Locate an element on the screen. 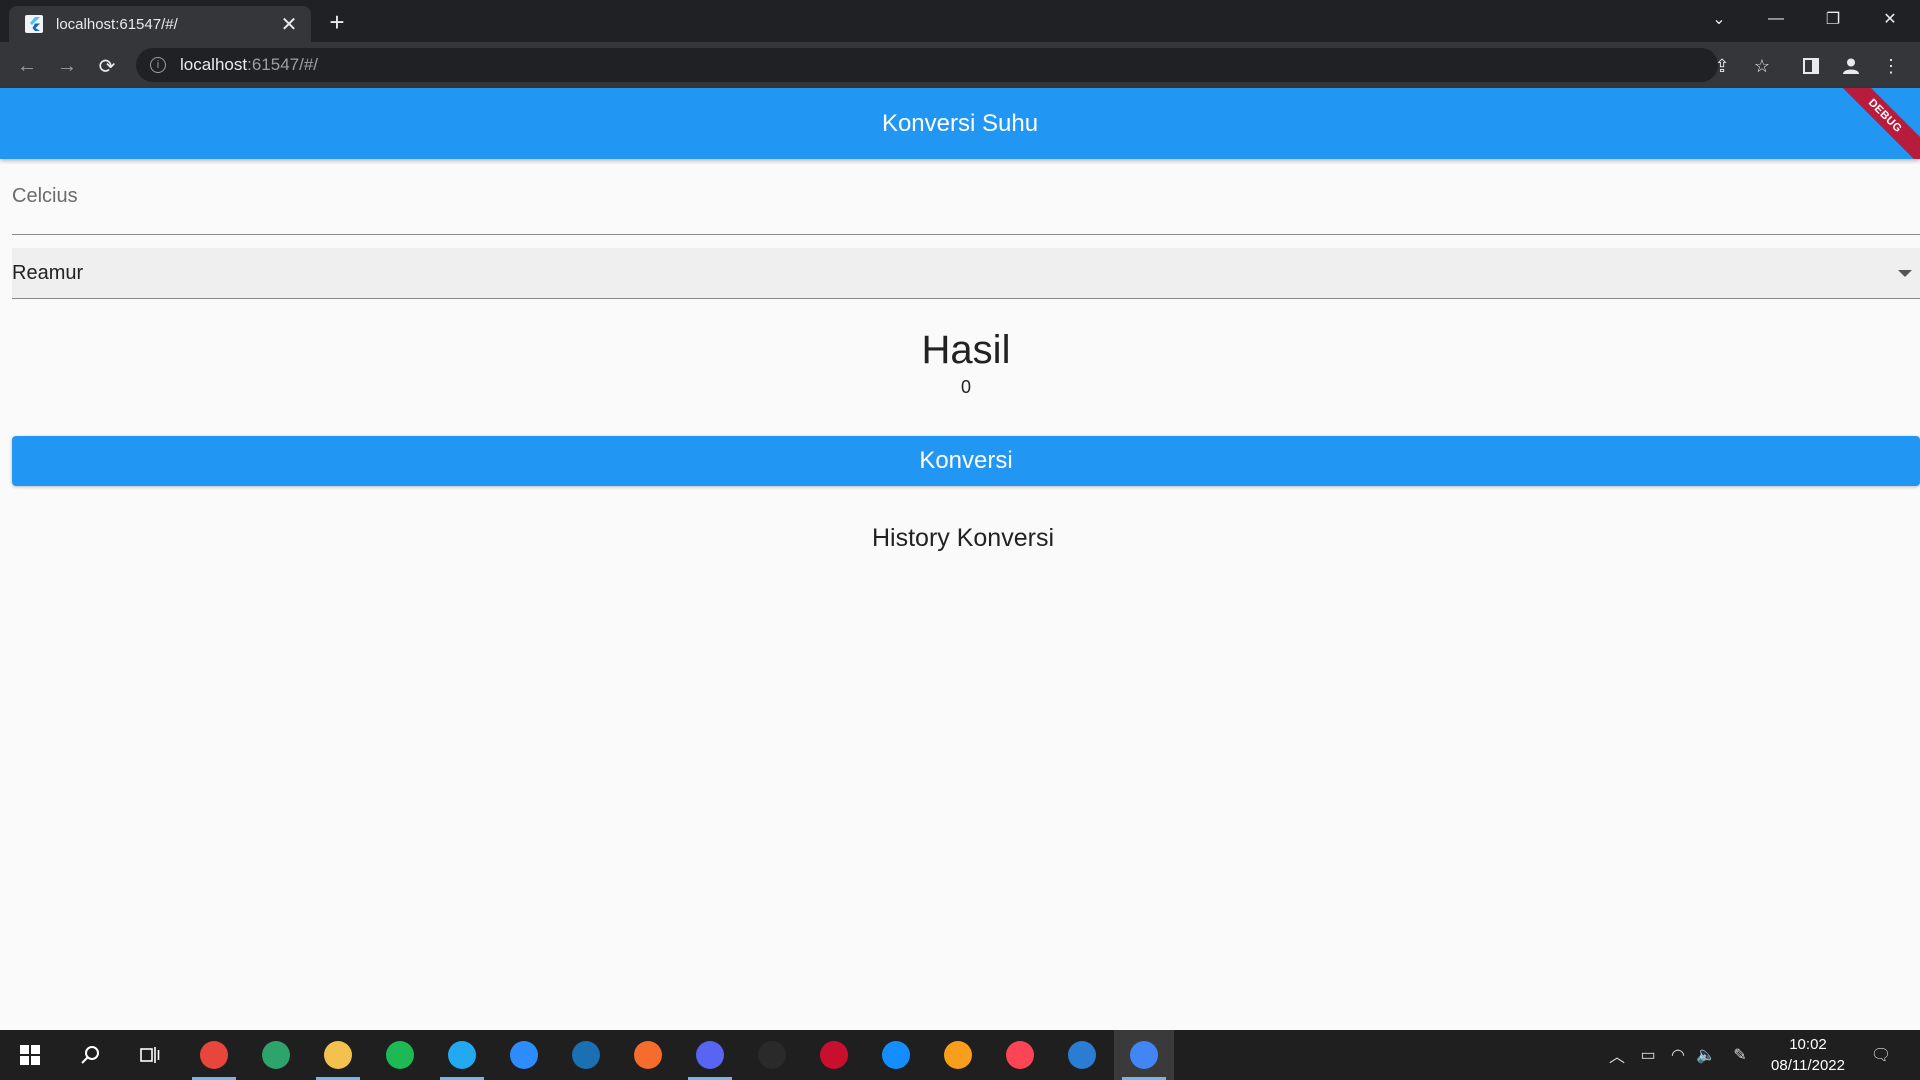  taskbar-app-file-explorer is located at coordinates (338, 1055).